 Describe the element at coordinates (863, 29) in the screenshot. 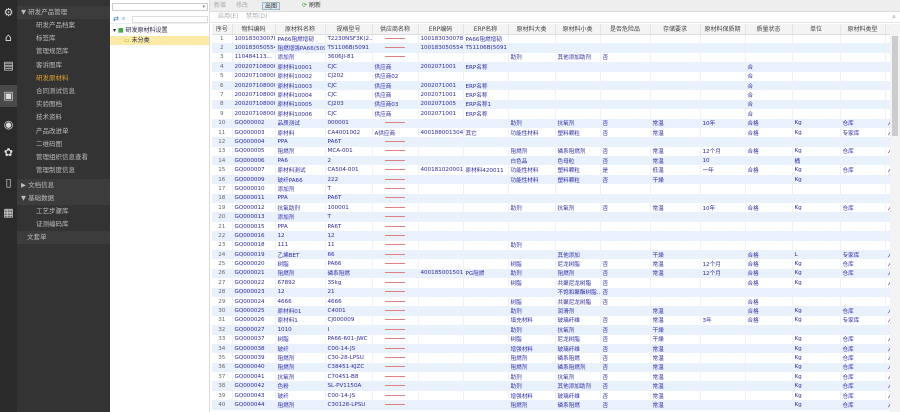

I see `column-header: 原材料类型` at that location.